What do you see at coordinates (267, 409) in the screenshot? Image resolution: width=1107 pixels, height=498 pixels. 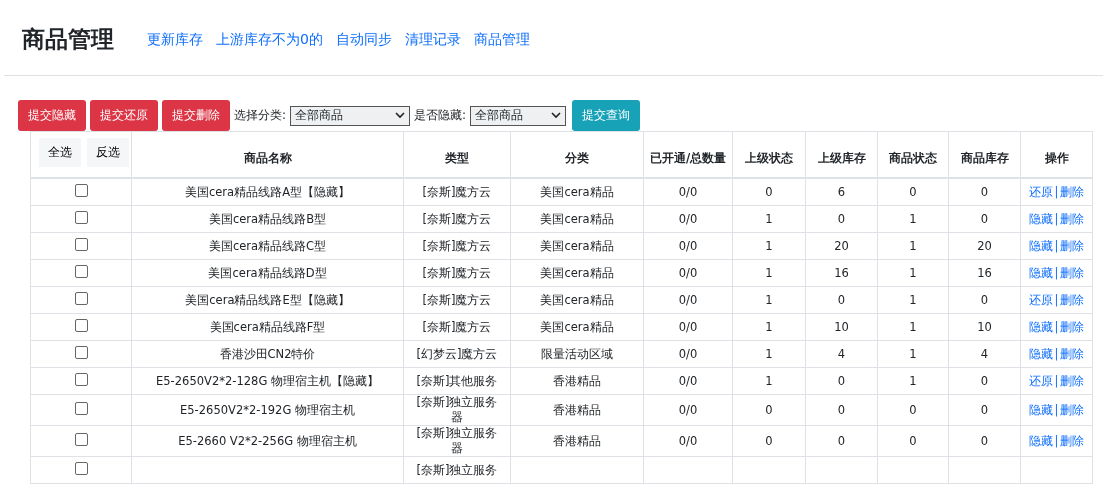 I see `table-cell: E5-2650V2*2-192G 物理宿主机` at bounding box center [267, 409].